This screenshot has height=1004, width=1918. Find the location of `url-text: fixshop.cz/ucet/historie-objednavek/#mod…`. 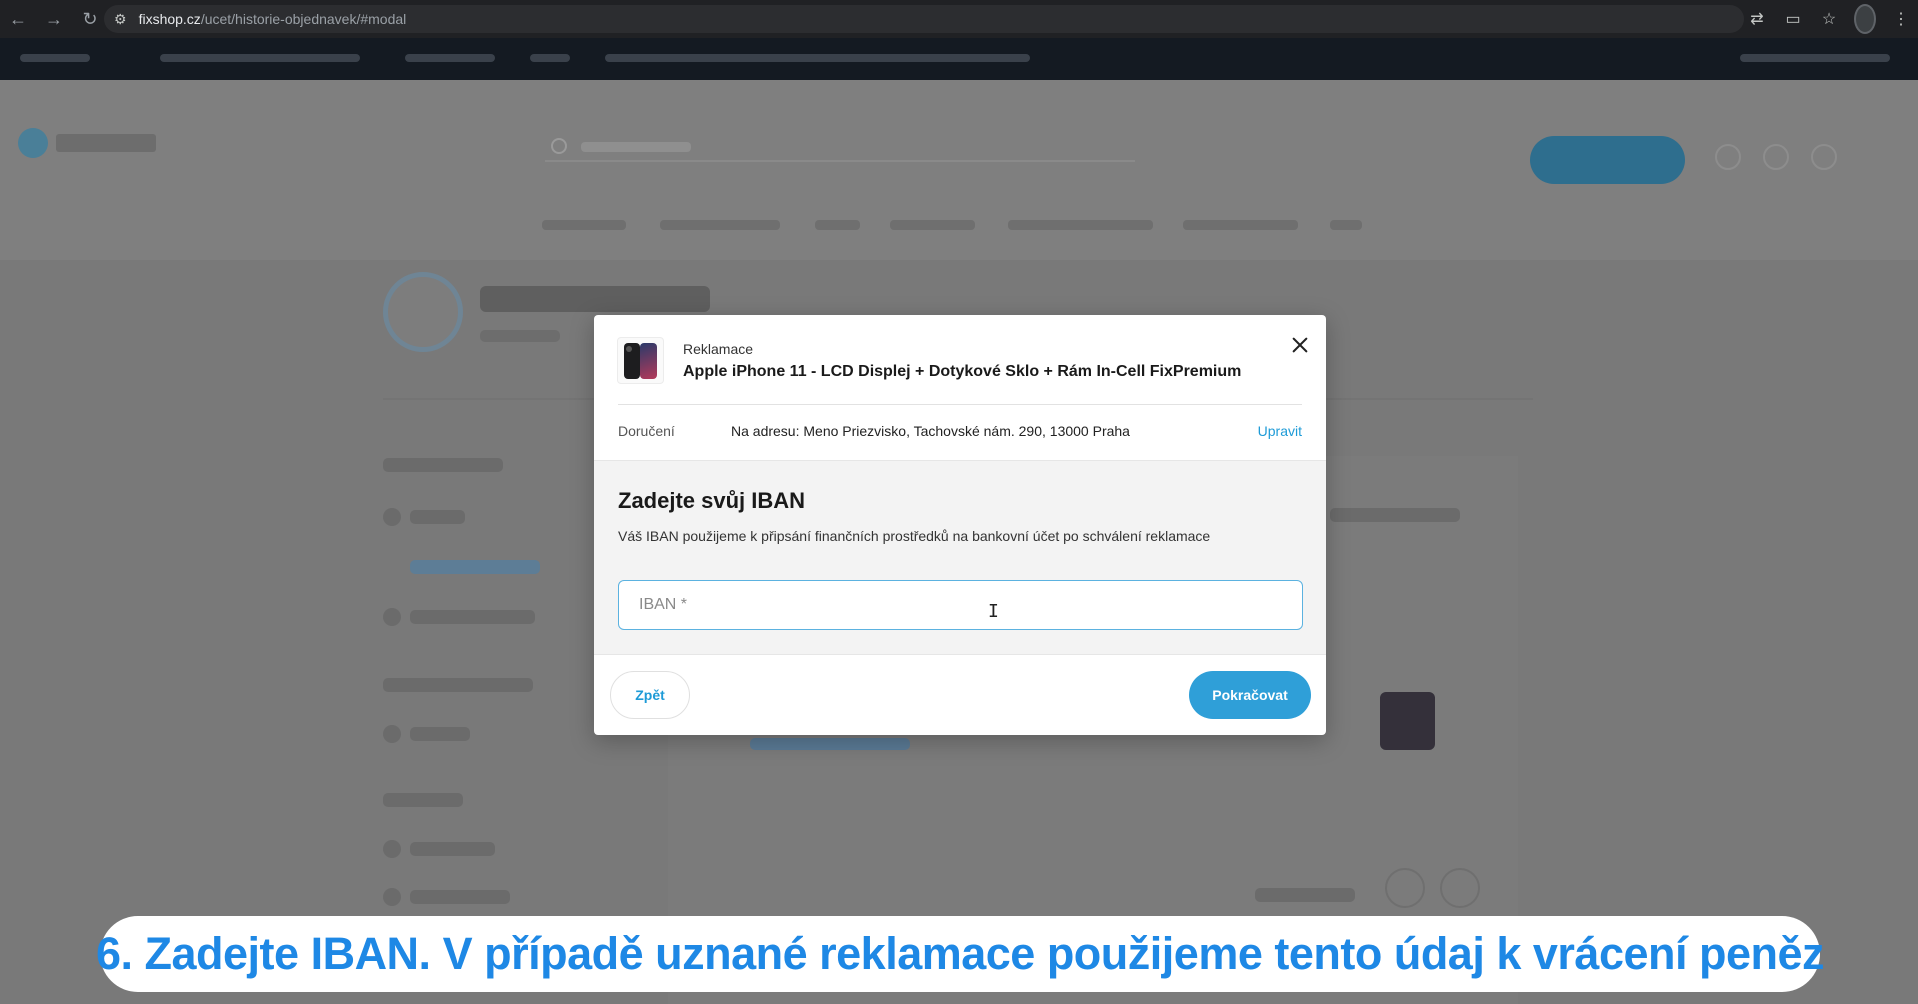

url-text: fixshop.cz/ucet/historie-objednavek/#mod… is located at coordinates (273, 19).